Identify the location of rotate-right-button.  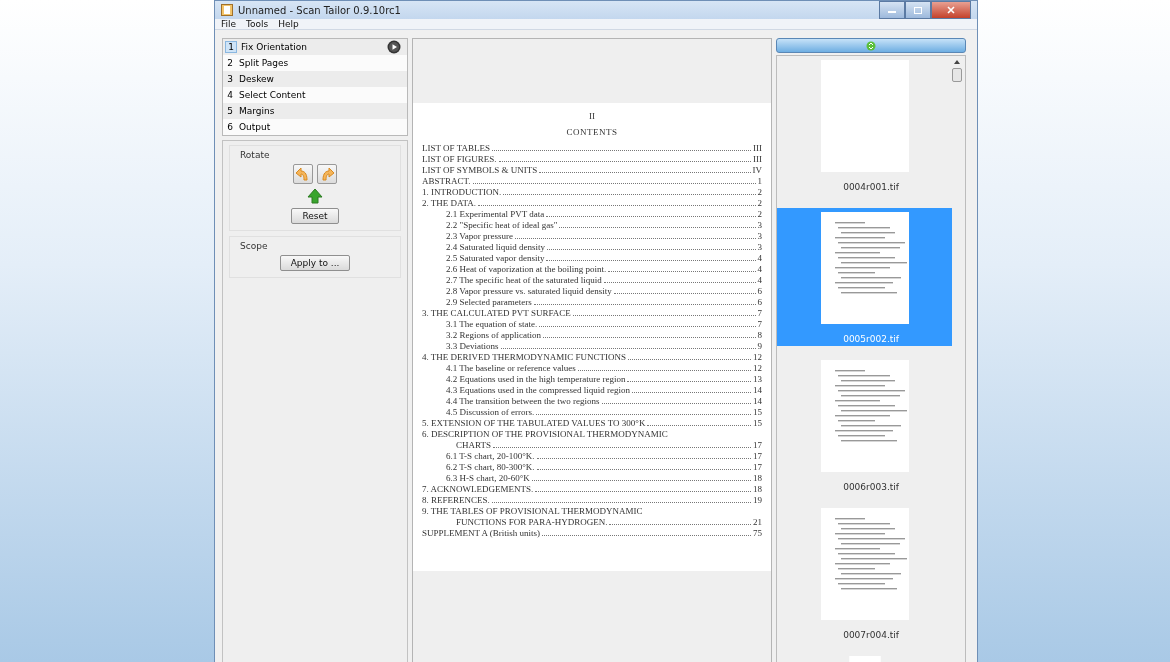
(327, 174).